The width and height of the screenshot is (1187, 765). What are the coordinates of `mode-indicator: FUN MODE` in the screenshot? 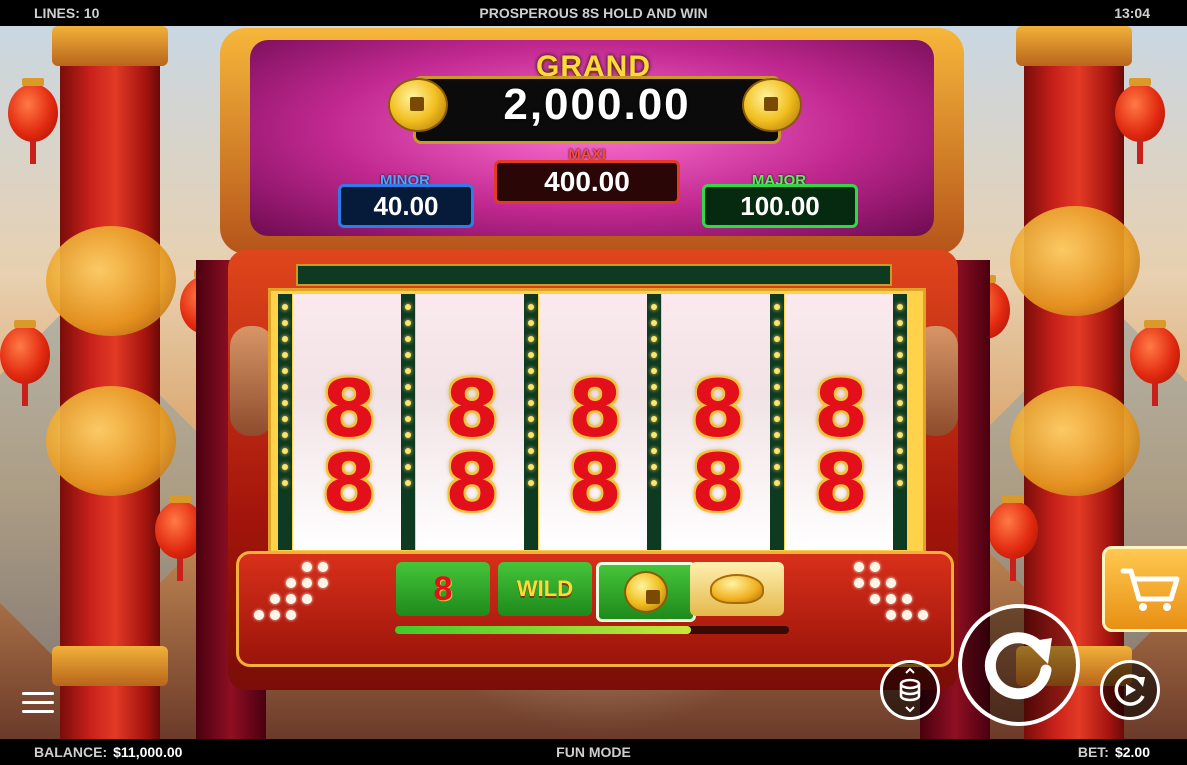 It's located at (593, 752).